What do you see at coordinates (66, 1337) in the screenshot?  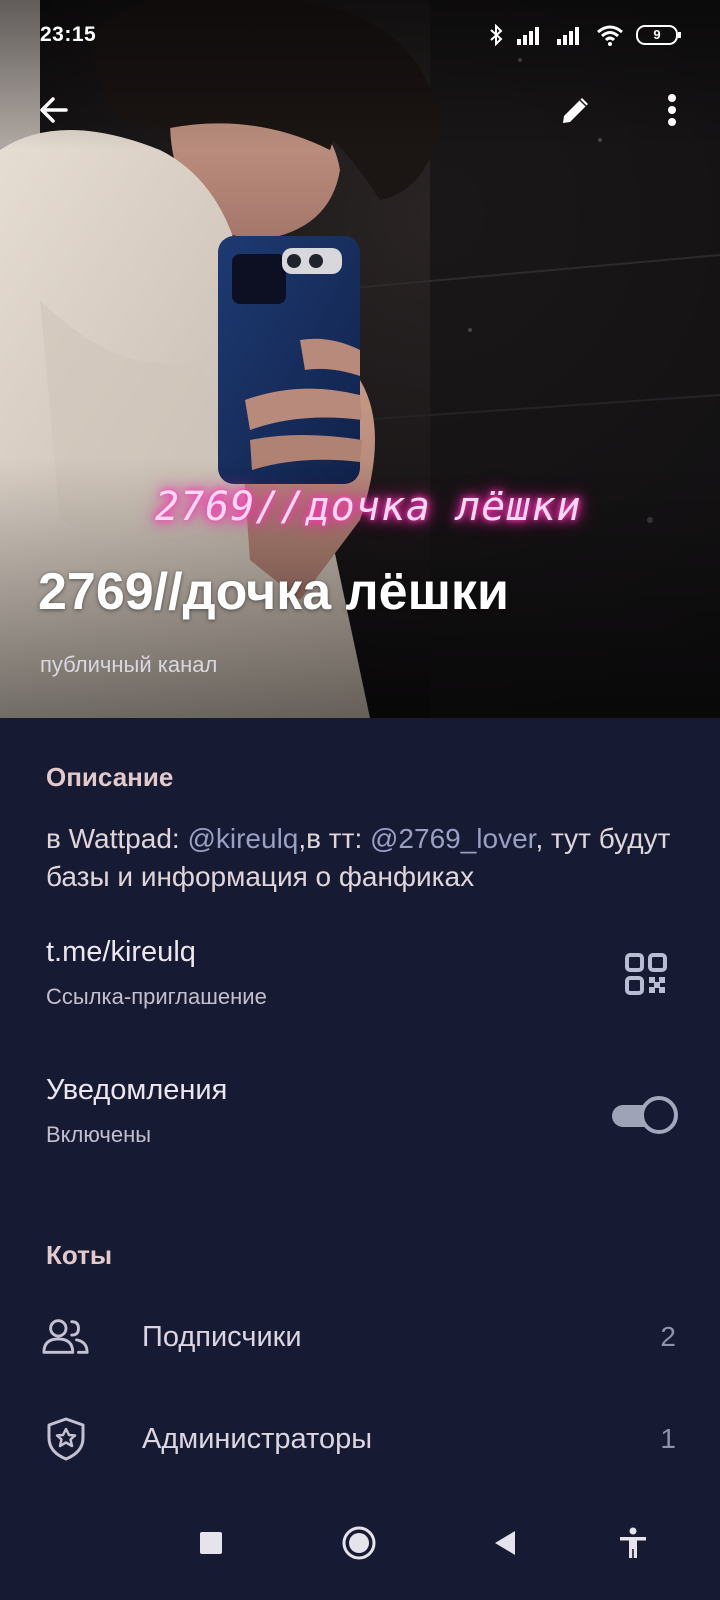 I see `people-icon` at bounding box center [66, 1337].